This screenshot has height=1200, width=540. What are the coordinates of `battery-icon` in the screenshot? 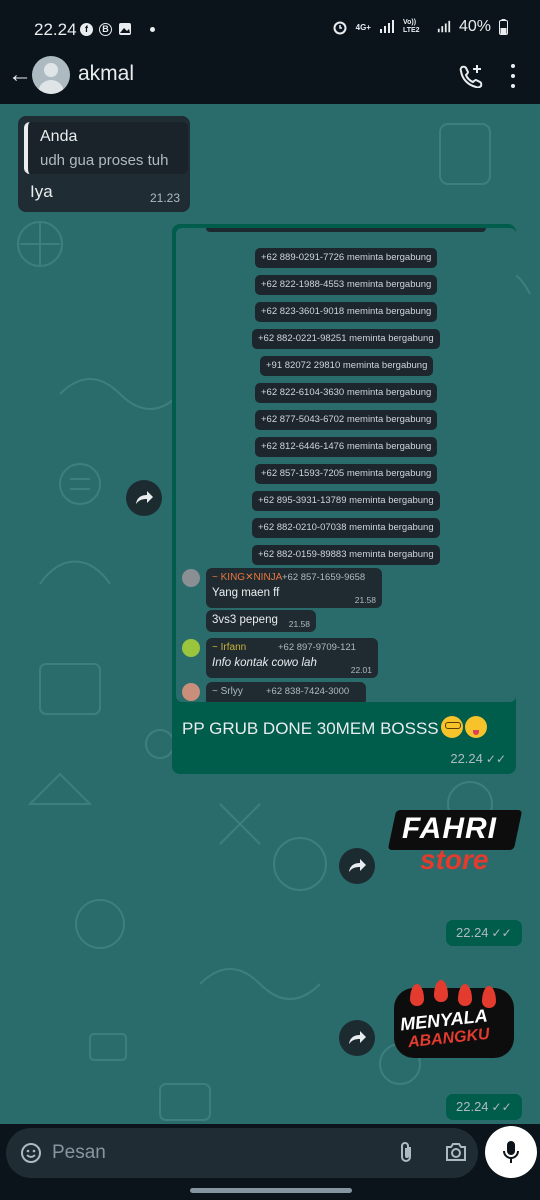 It's located at (503, 27).